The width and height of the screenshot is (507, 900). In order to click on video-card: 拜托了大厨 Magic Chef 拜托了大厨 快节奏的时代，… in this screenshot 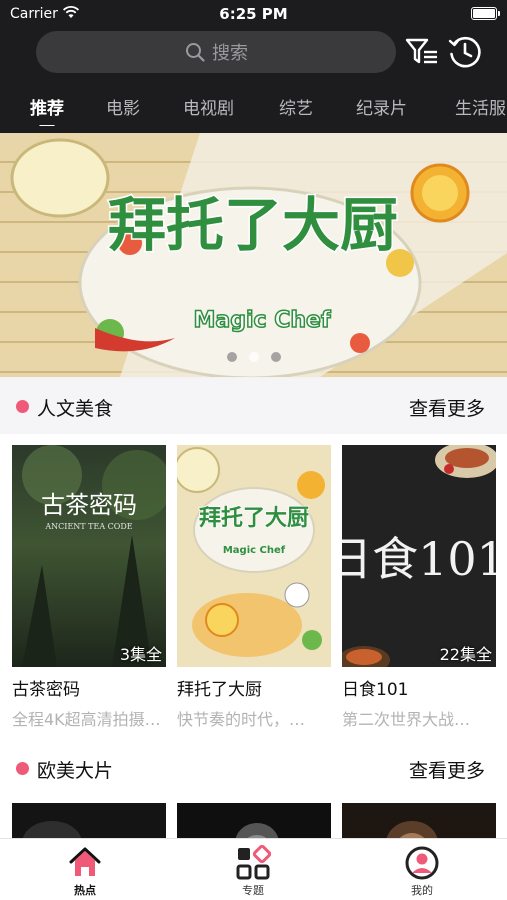, I will do `click(254, 587)`.